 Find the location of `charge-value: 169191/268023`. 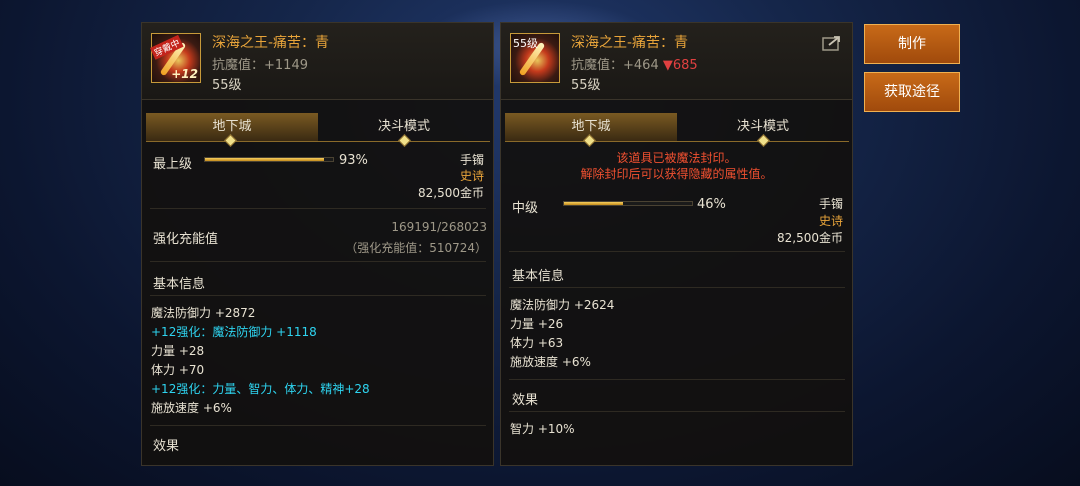

charge-value: 169191/268023 is located at coordinates (439, 227).